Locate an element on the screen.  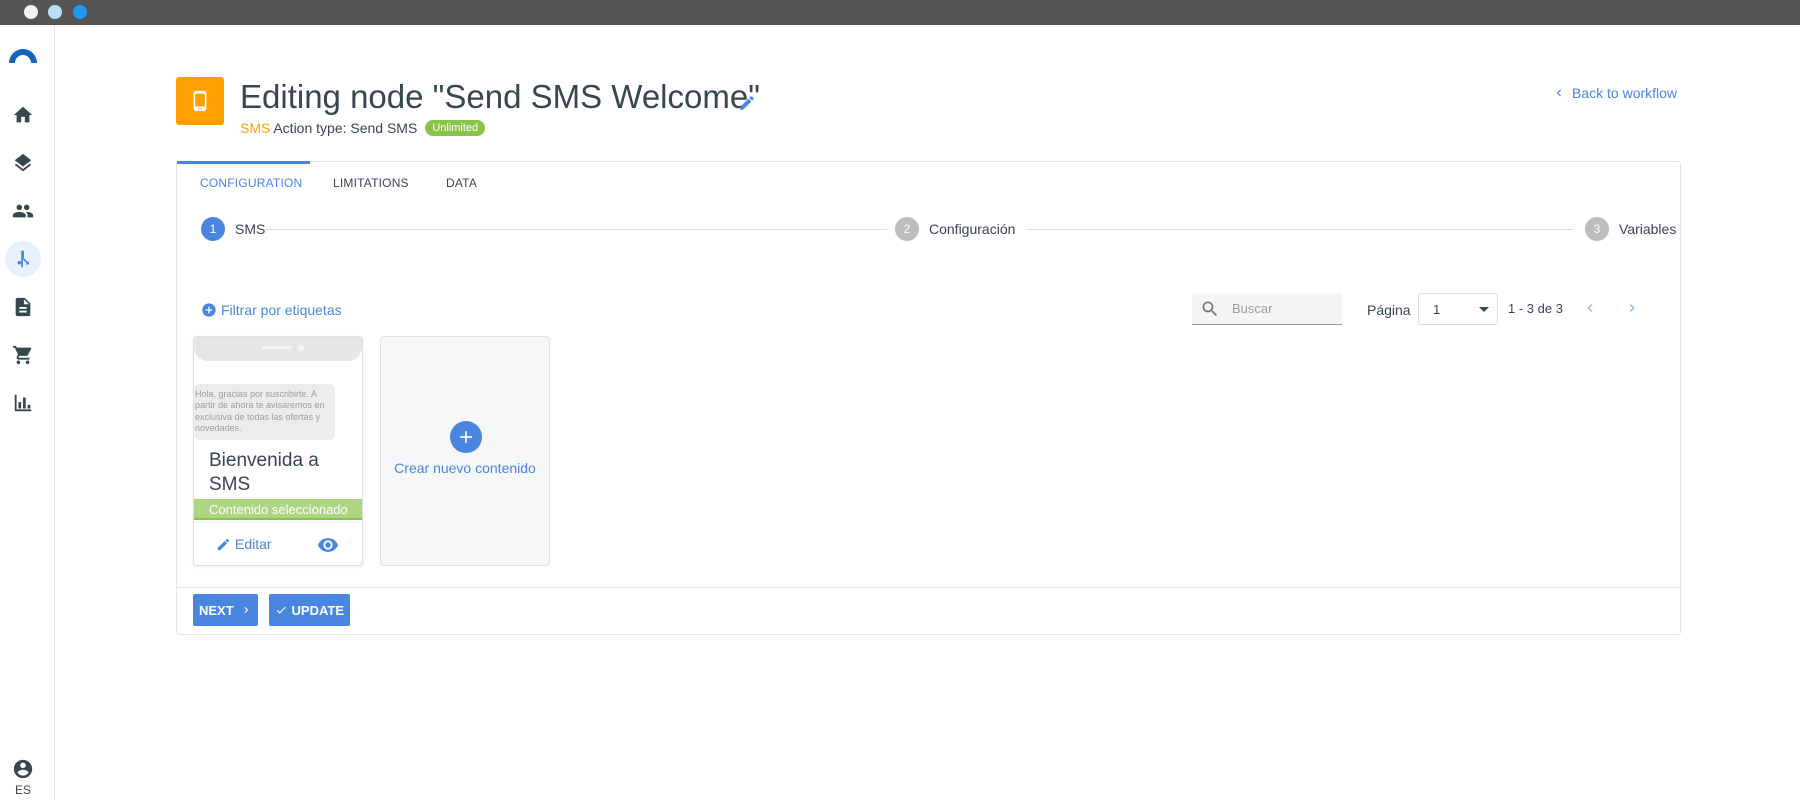
next-button: NEXT is located at coordinates (225, 610).